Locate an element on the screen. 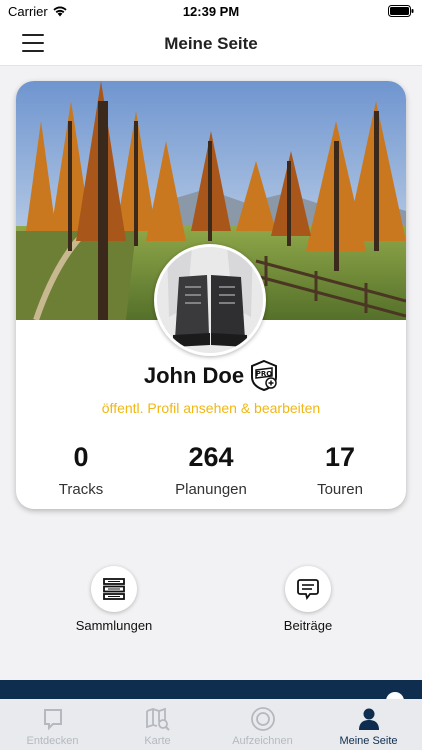  map-search-icon is located at coordinates (157, 719).